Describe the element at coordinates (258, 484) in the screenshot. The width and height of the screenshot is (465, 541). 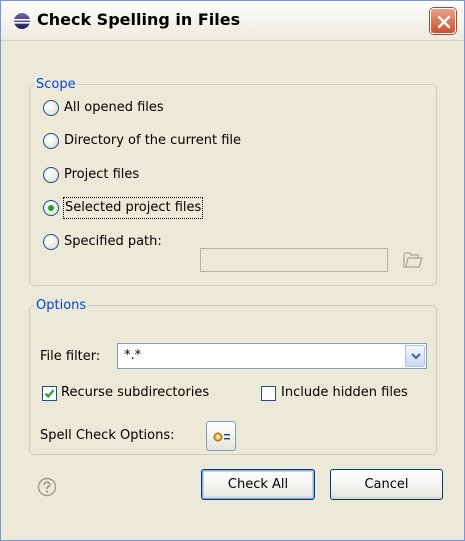
I see `check-all-button: Check All` at that location.